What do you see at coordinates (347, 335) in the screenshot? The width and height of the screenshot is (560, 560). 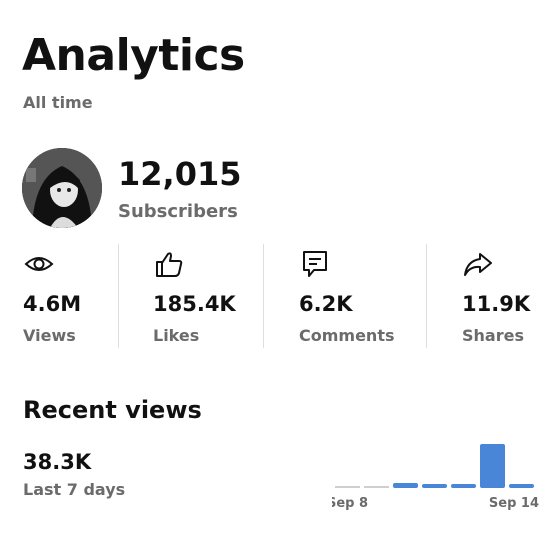 I see `comments-label: Comments` at bounding box center [347, 335].